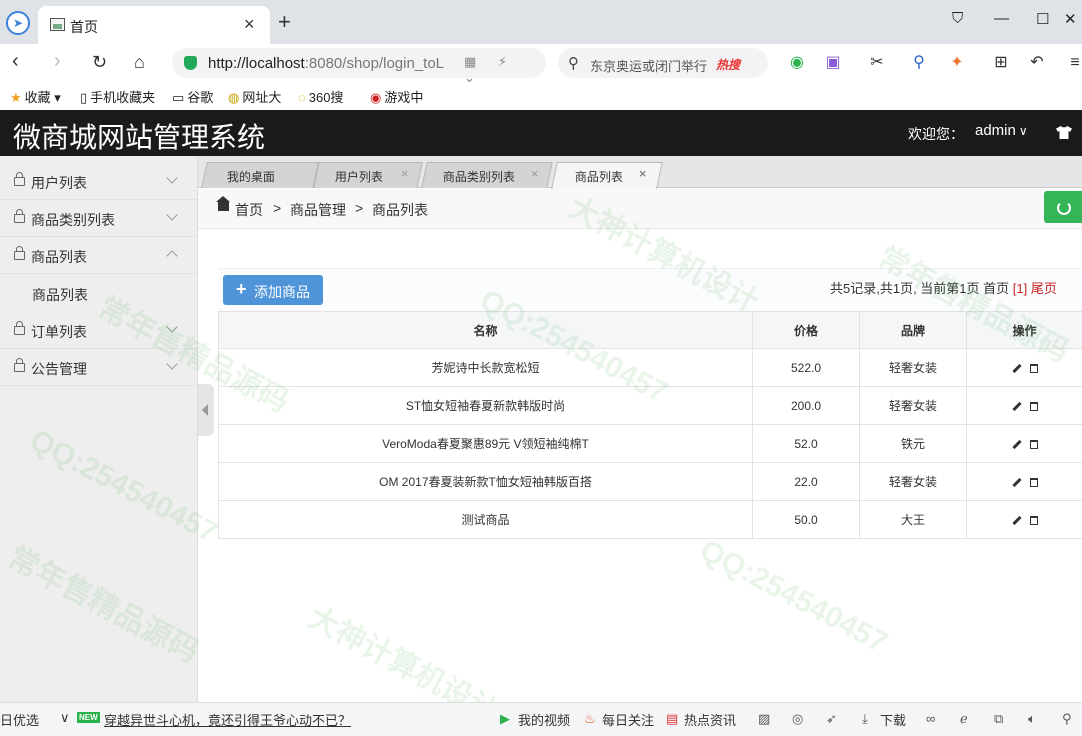 This screenshot has height=736, width=1082. I want to click on scissors-icon: ✂, so click(877, 63).